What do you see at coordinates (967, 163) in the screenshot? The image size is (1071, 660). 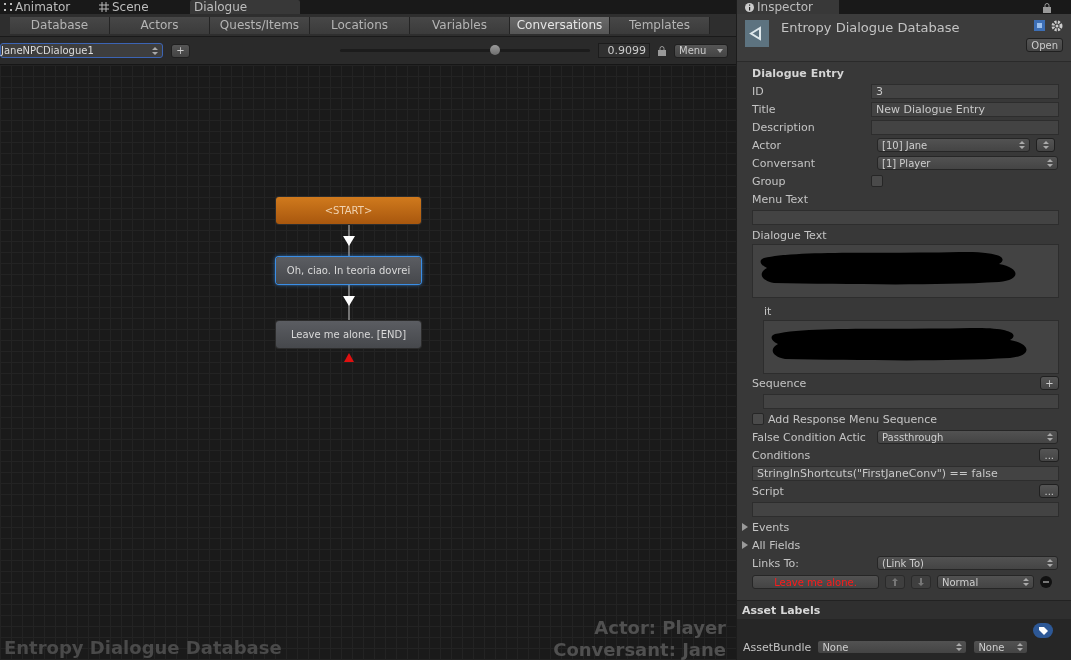 I see `dropdown: [1] Player` at bounding box center [967, 163].